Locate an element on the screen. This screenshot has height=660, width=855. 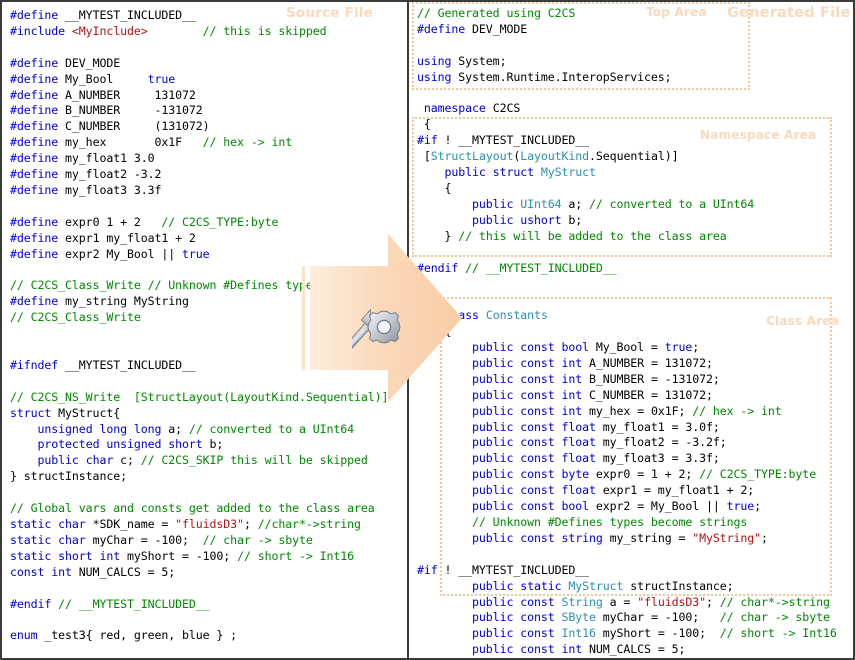
code-line: #define my_hex 0x1F // hex -> int is located at coordinates (206, 143).